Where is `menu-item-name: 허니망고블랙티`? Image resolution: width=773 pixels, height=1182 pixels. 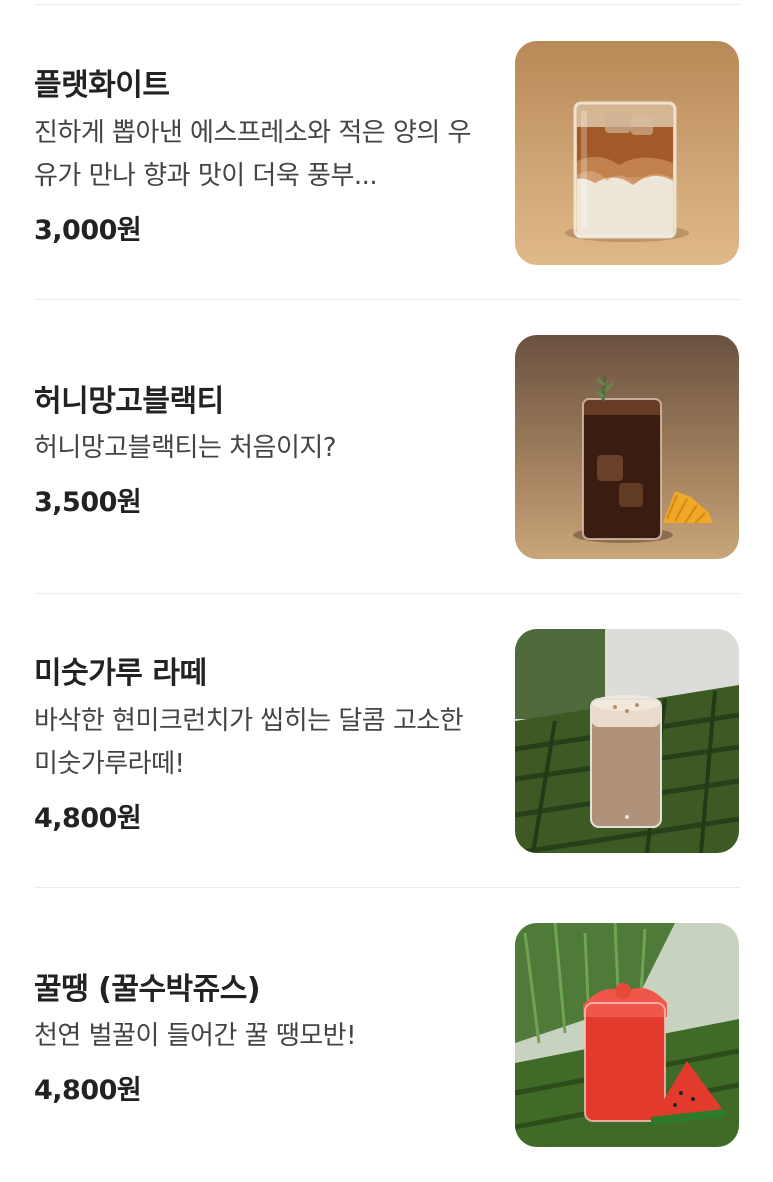 menu-item-name: 허니망고블랙티 is located at coordinates (129, 401).